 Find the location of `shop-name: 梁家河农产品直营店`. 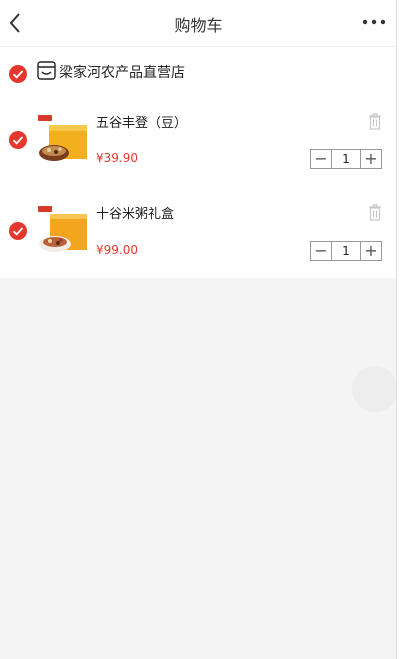

shop-name: 梁家河农产品直营店 is located at coordinates (122, 72).